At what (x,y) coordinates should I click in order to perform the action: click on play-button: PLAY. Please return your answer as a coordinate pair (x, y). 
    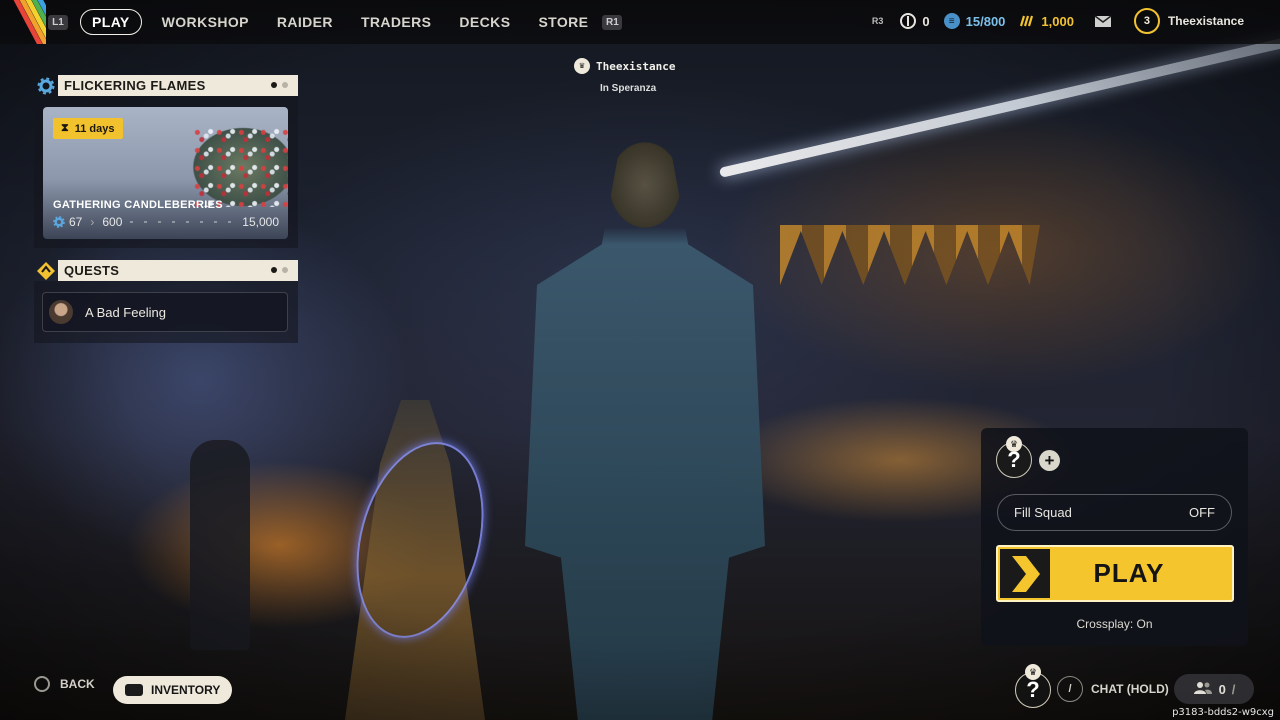
    Looking at the image, I should click on (1115, 573).